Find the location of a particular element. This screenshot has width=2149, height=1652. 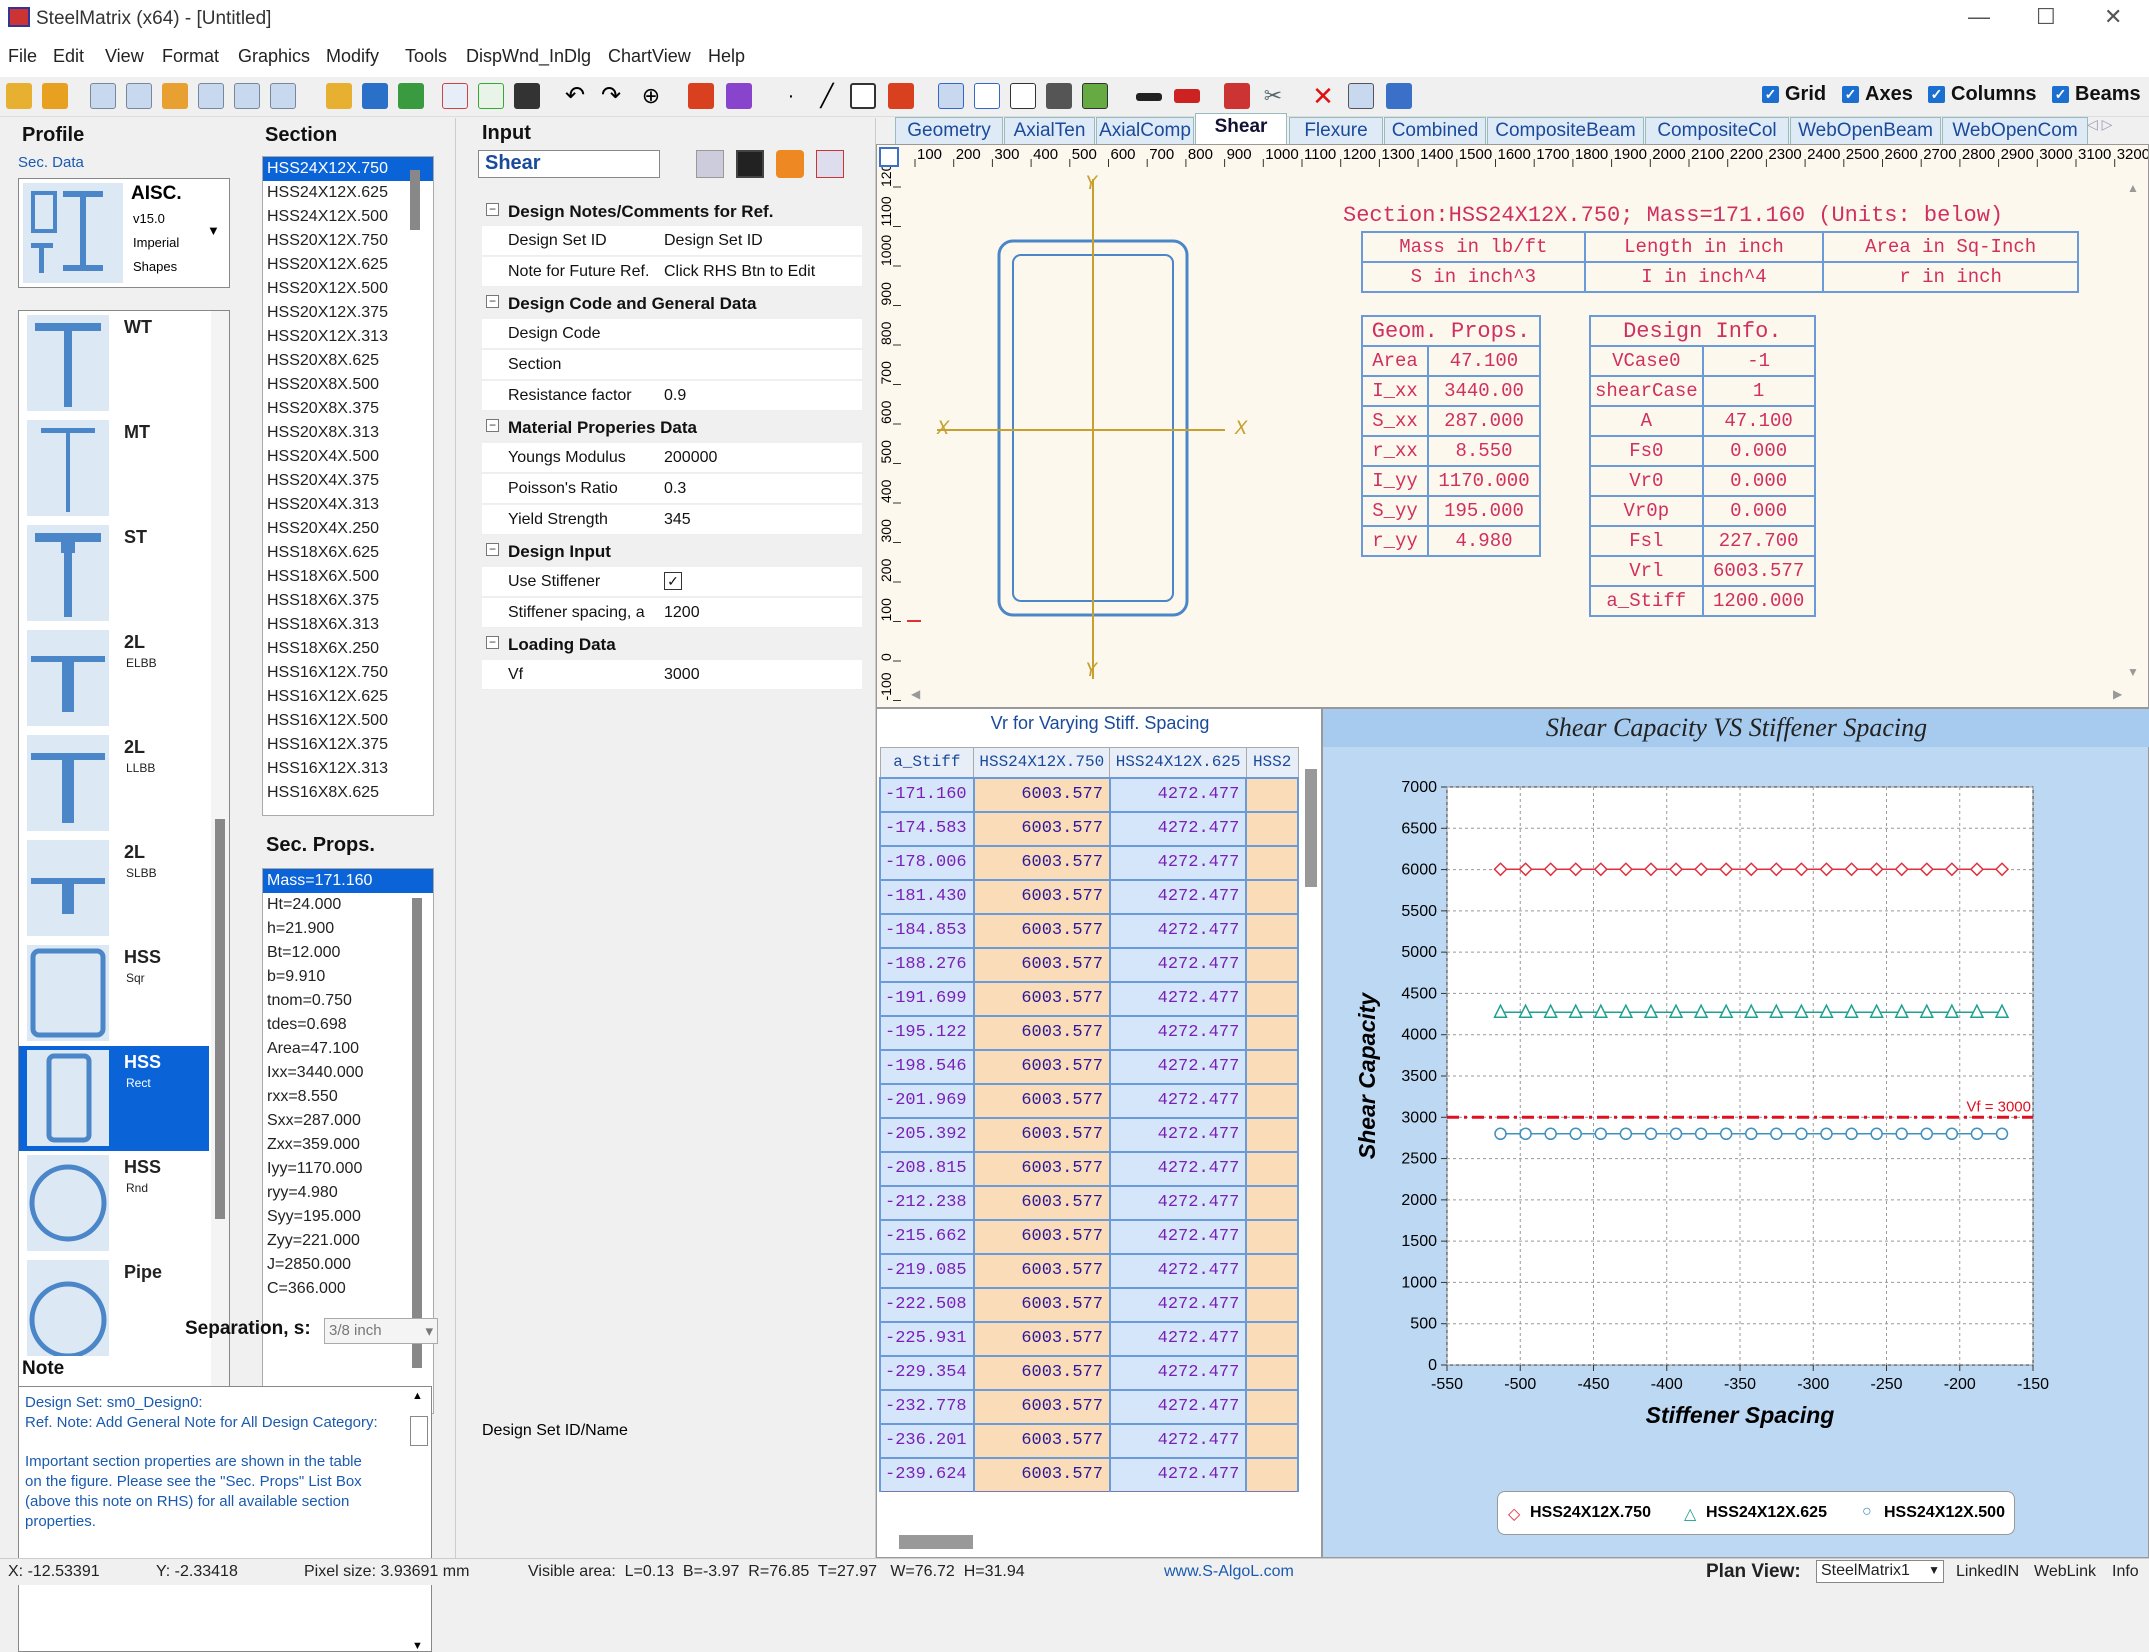

profile-scroll-thumb is located at coordinates (220, 1019).